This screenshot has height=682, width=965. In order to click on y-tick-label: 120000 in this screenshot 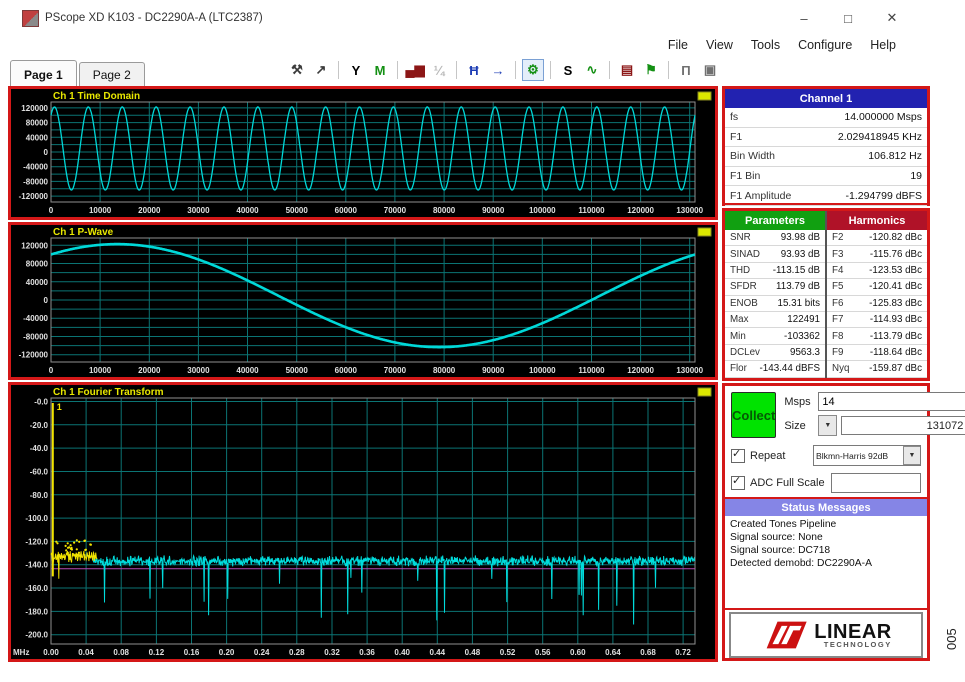, I will do `click(34, 108)`.